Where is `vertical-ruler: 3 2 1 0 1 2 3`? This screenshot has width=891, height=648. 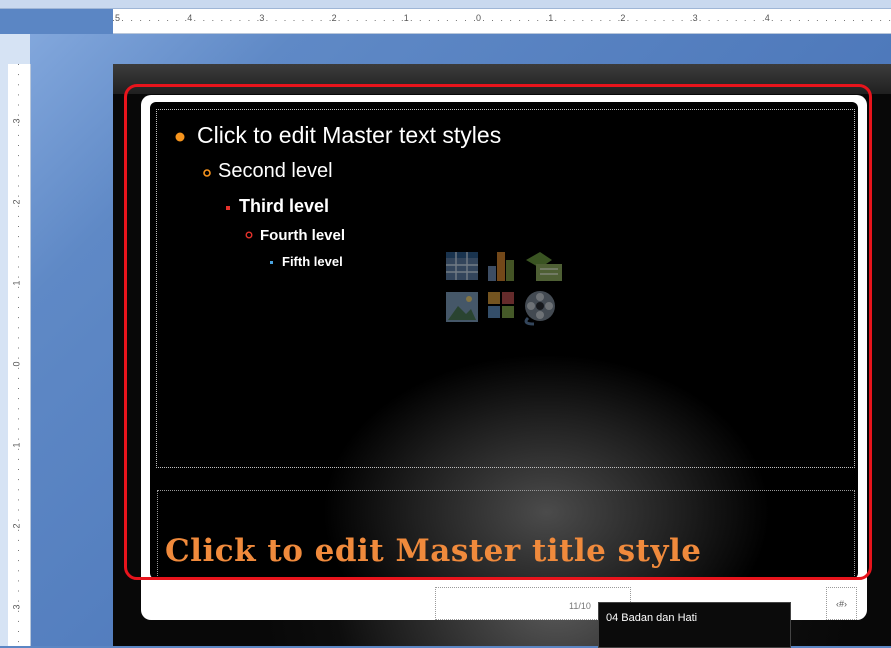
vertical-ruler: 3 2 1 0 1 2 3 is located at coordinates (19, 355).